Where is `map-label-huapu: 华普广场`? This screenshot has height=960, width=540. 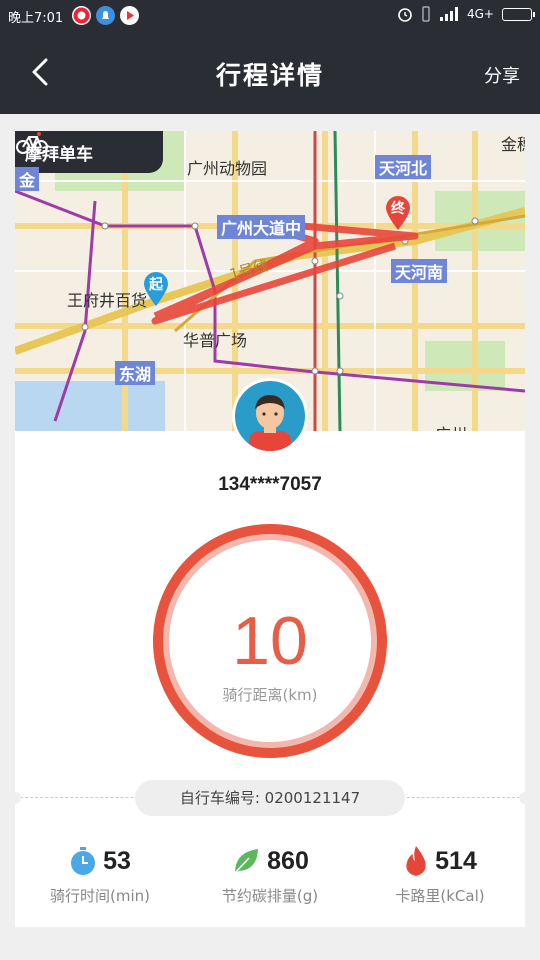 map-label-huapu: 华普广场 is located at coordinates (215, 340).